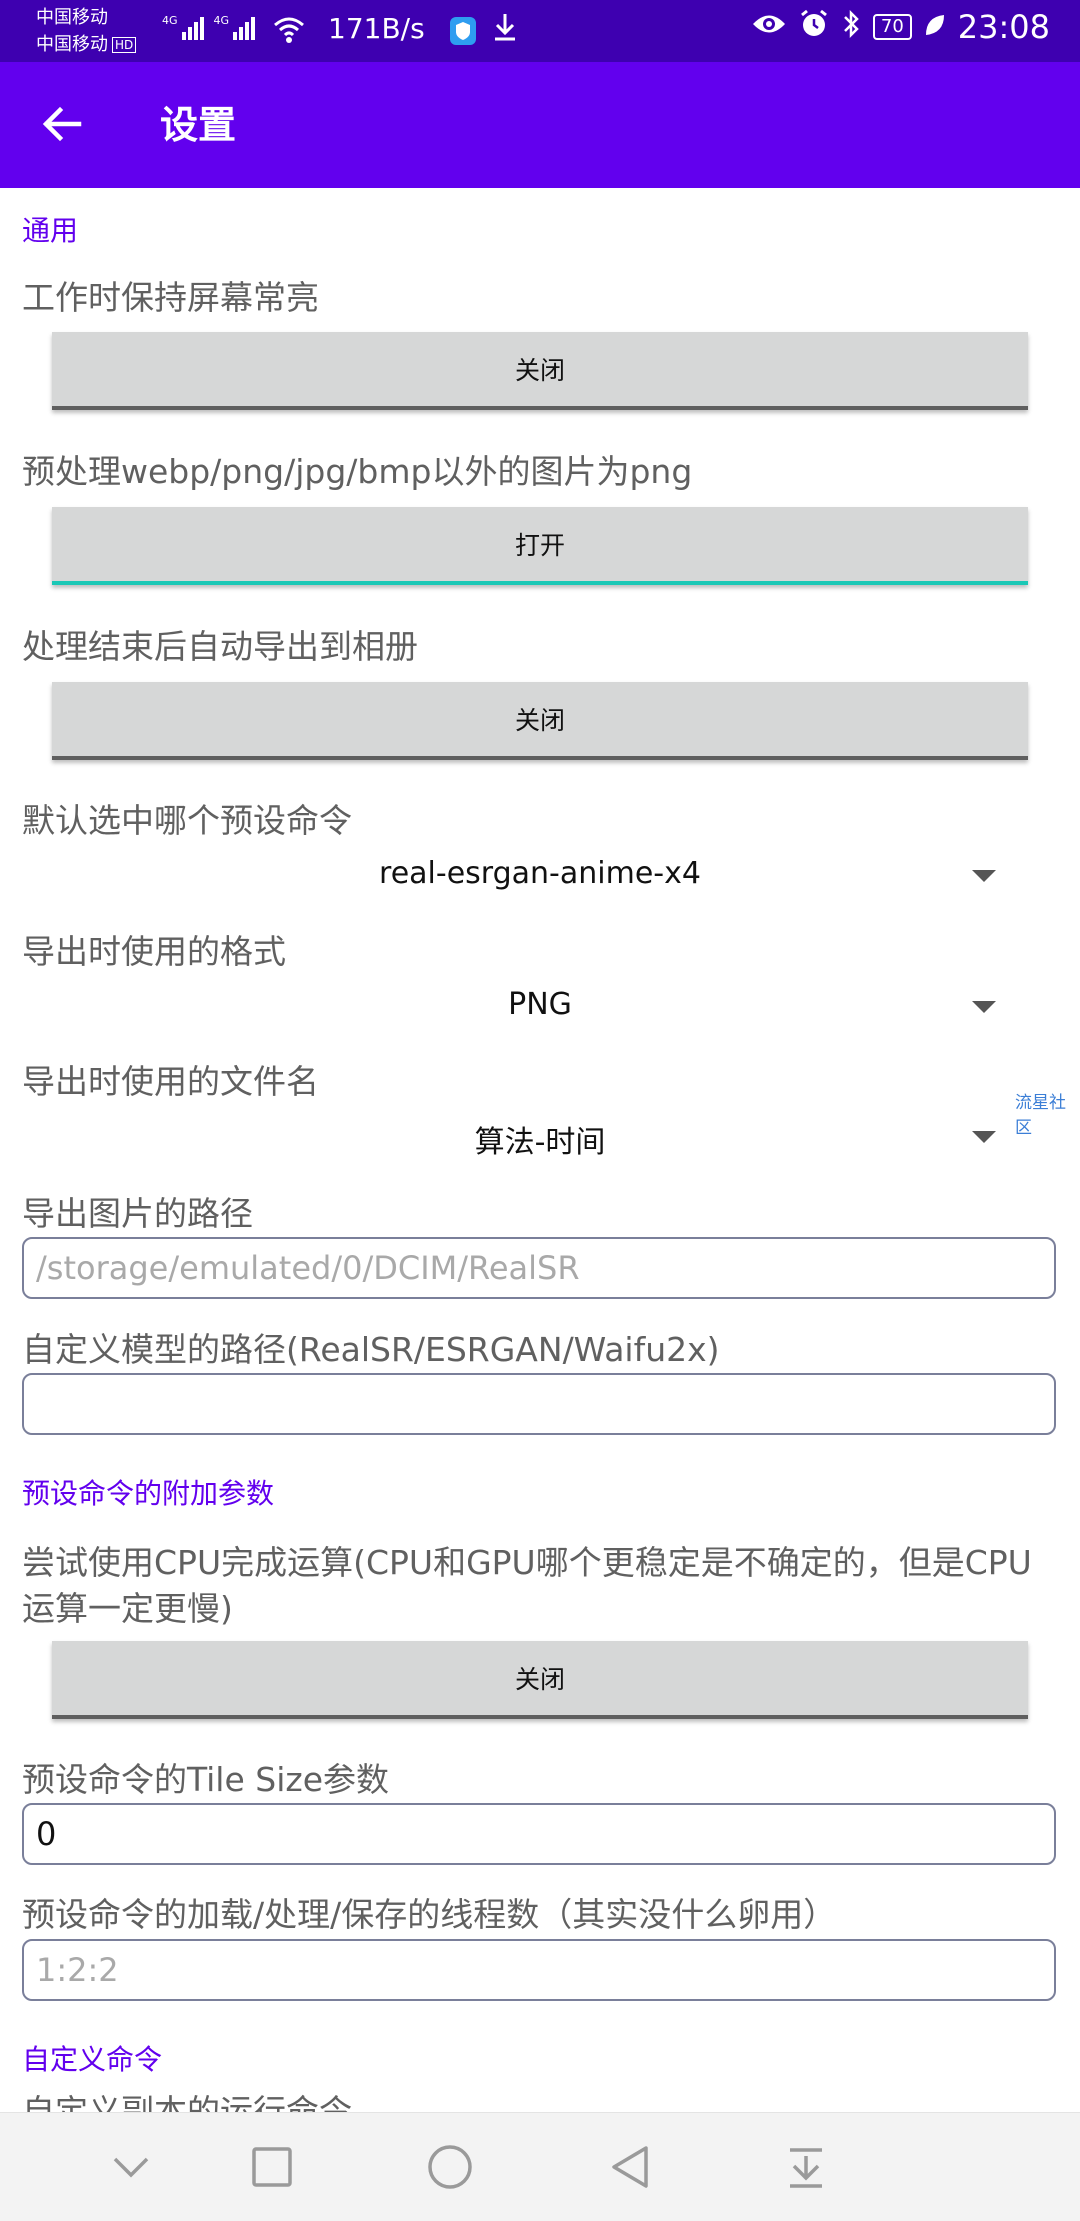  What do you see at coordinates (429, 1914) in the screenshot?
I see `threads-label: 预设命令的加载/处理/保存的线程数（其实没什么卵用）` at bounding box center [429, 1914].